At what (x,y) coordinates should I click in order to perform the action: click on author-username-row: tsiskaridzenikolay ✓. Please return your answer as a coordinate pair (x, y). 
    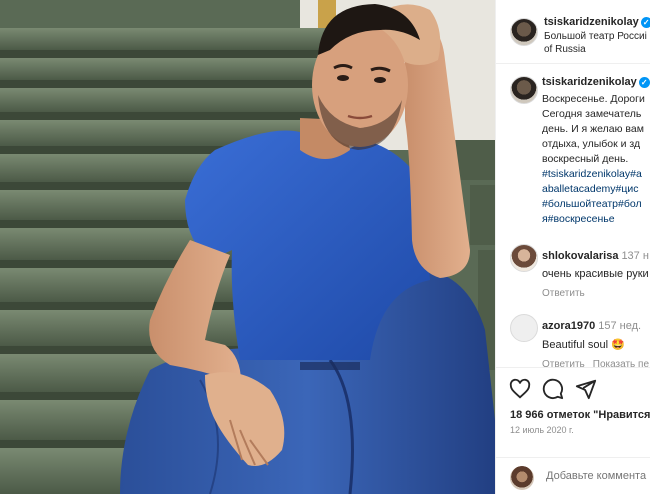
    Looking at the image, I should click on (597, 22).